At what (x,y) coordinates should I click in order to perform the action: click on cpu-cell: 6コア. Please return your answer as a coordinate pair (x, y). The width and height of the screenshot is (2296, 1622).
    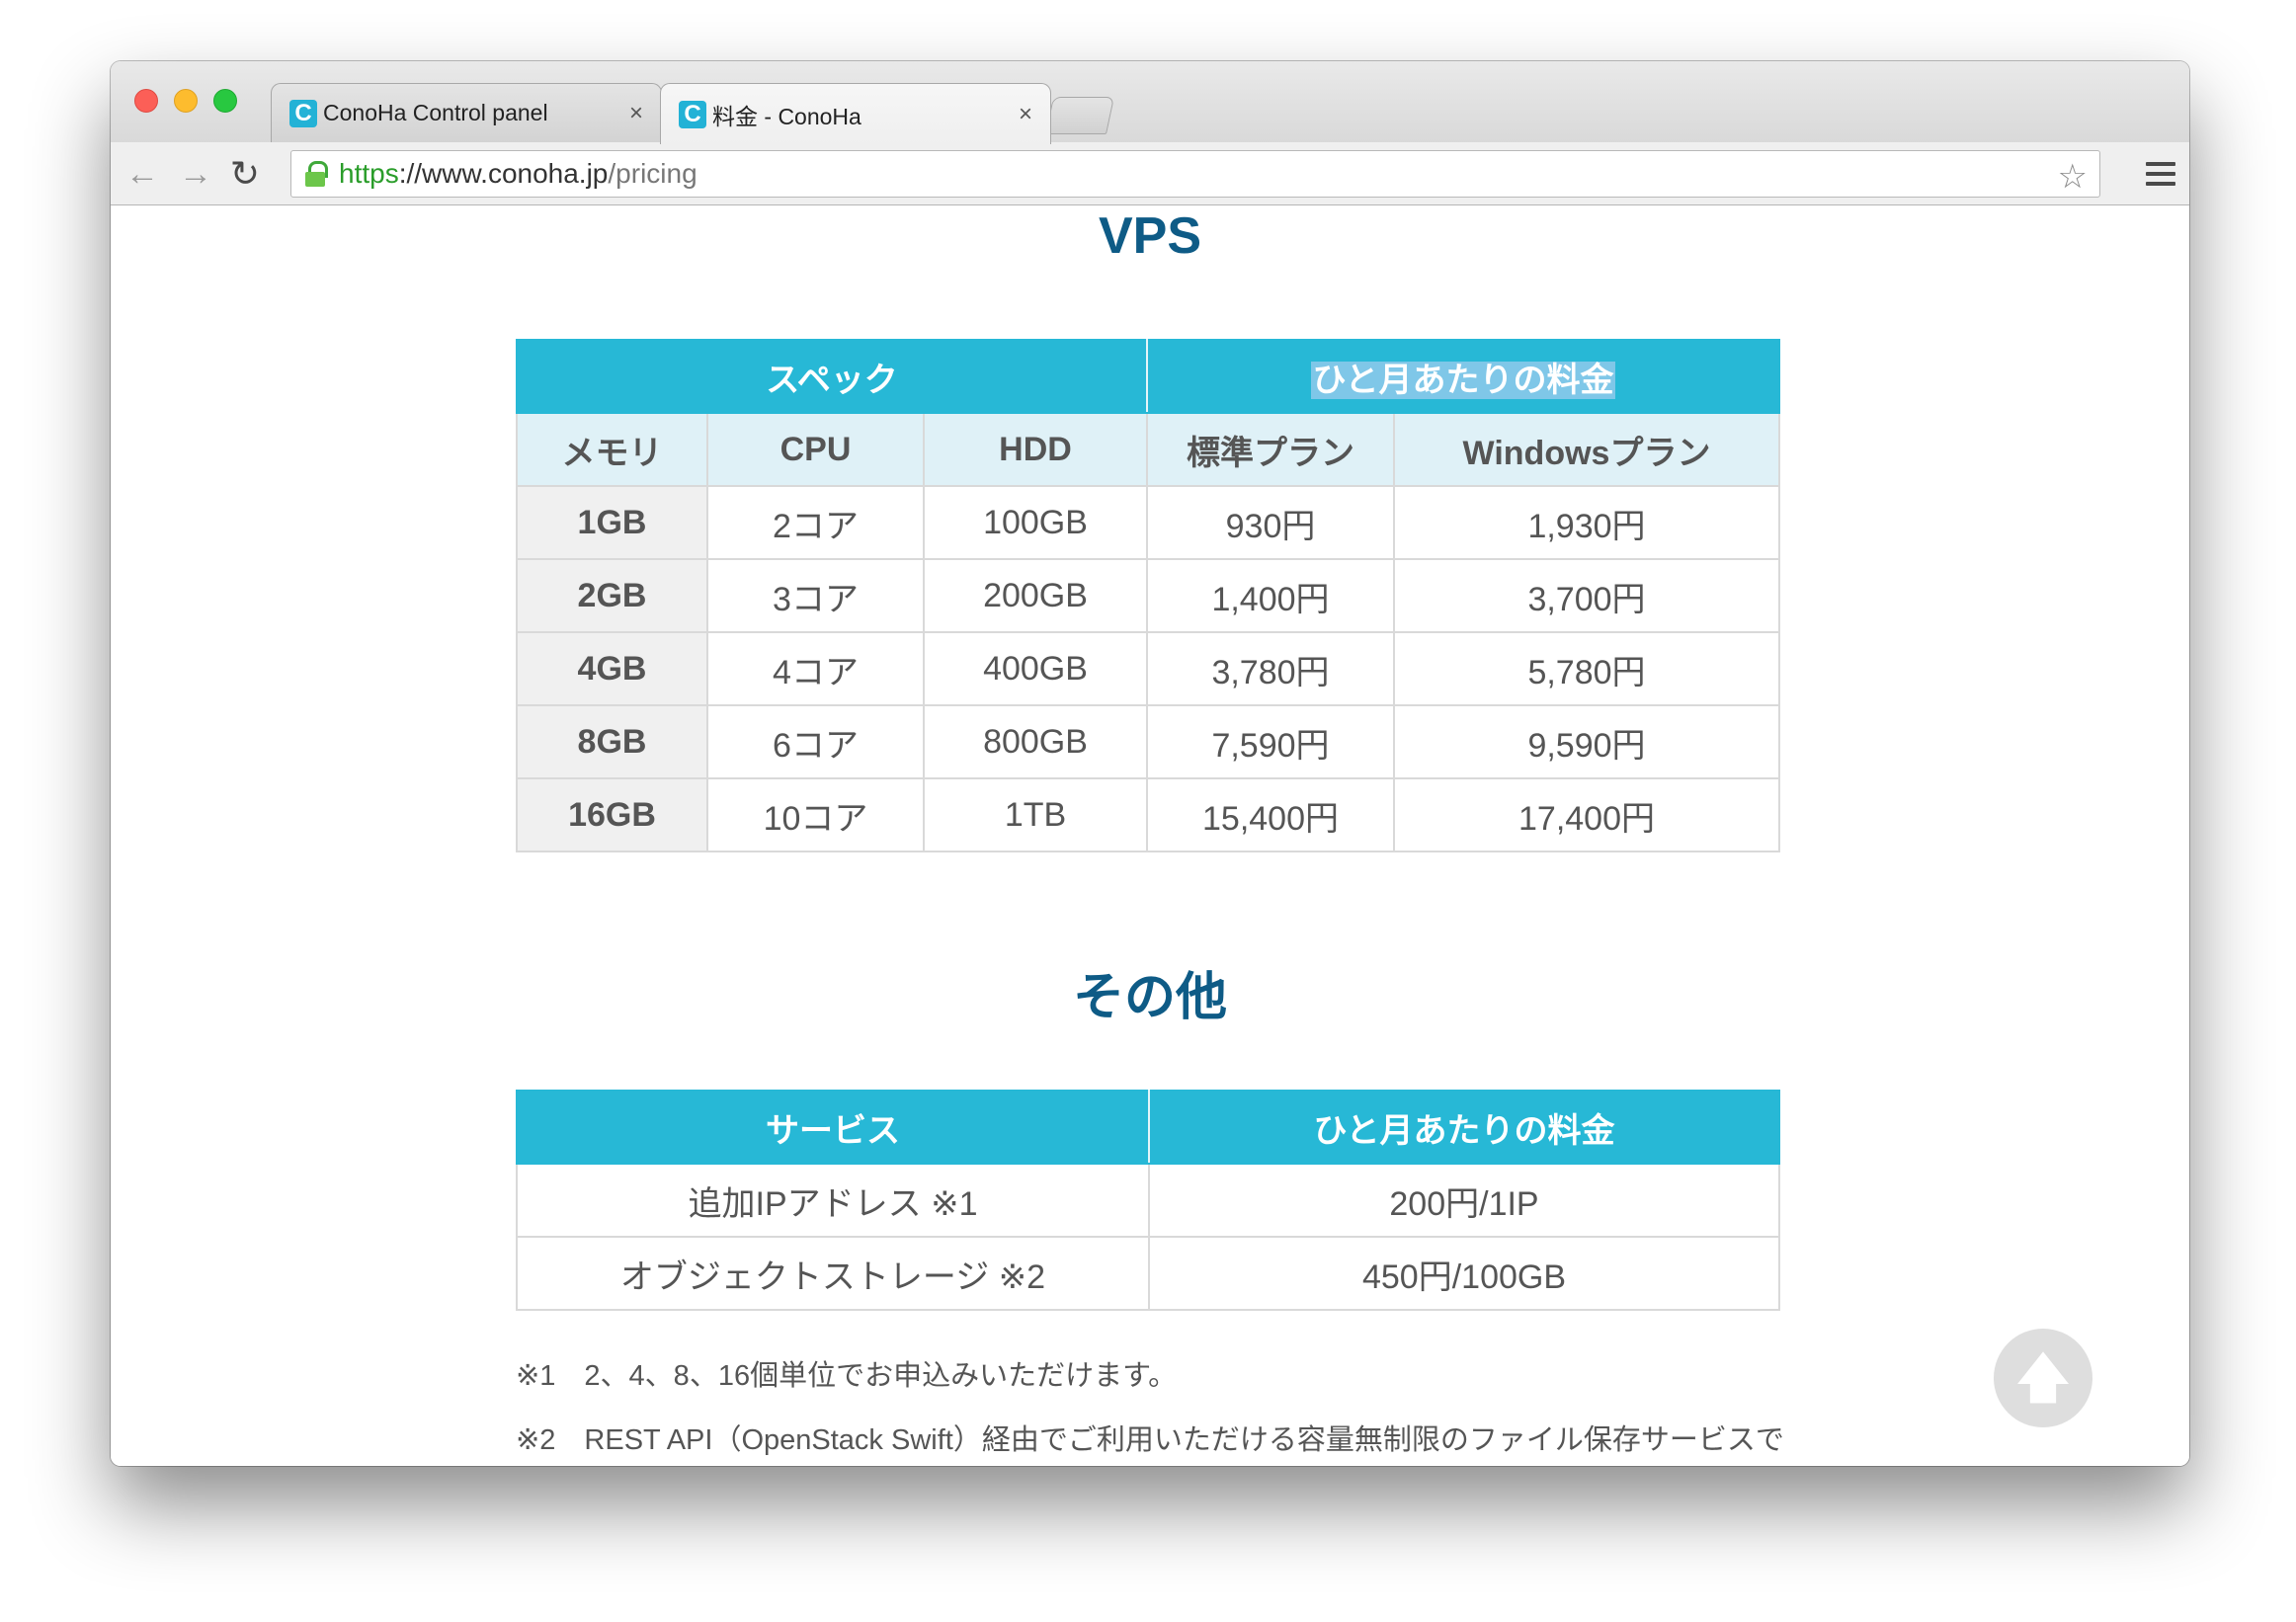
    Looking at the image, I should click on (815, 742).